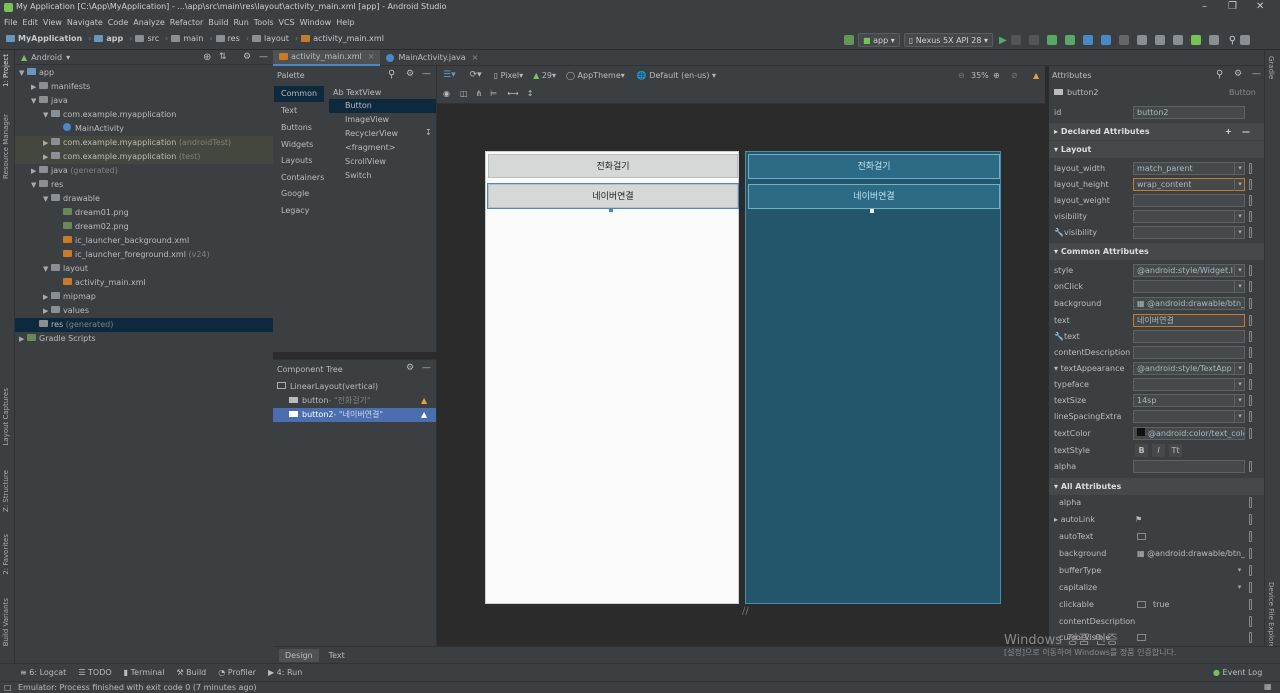 The height and width of the screenshot is (693, 1280). What do you see at coordinates (1189, 168) in the screenshot?
I see `attr-layout-width-field: match_parent` at bounding box center [1189, 168].